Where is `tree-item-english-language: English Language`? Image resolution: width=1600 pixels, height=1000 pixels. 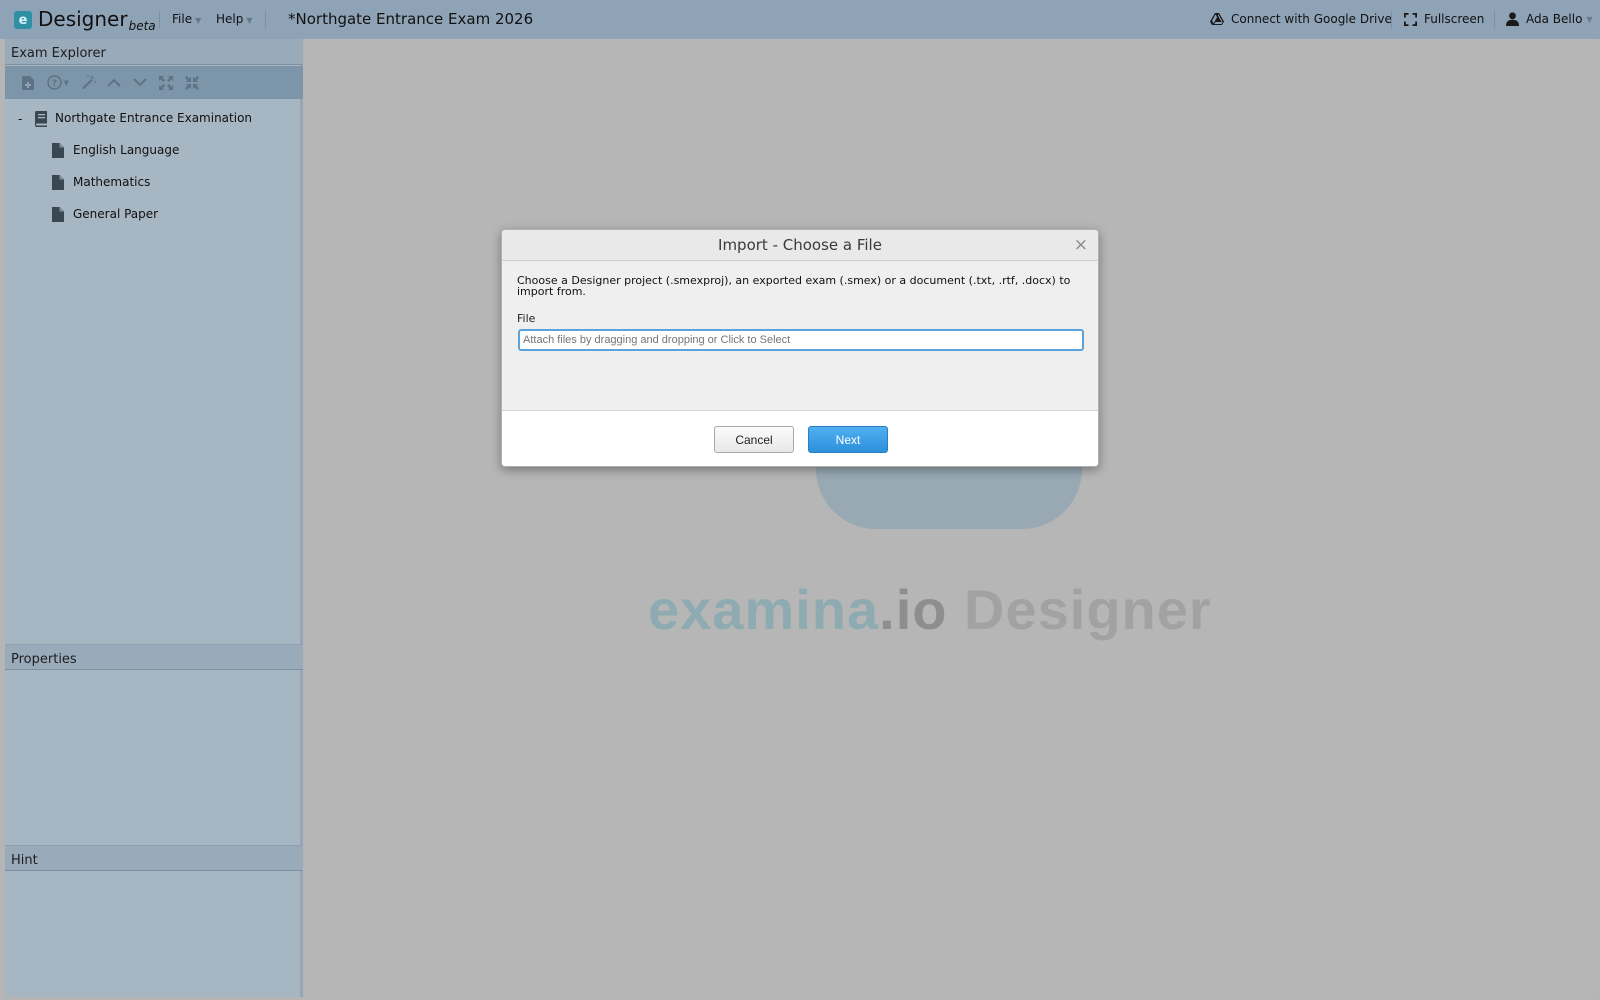 tree-item-english-language: English Language is located at coordinates (154, 151).